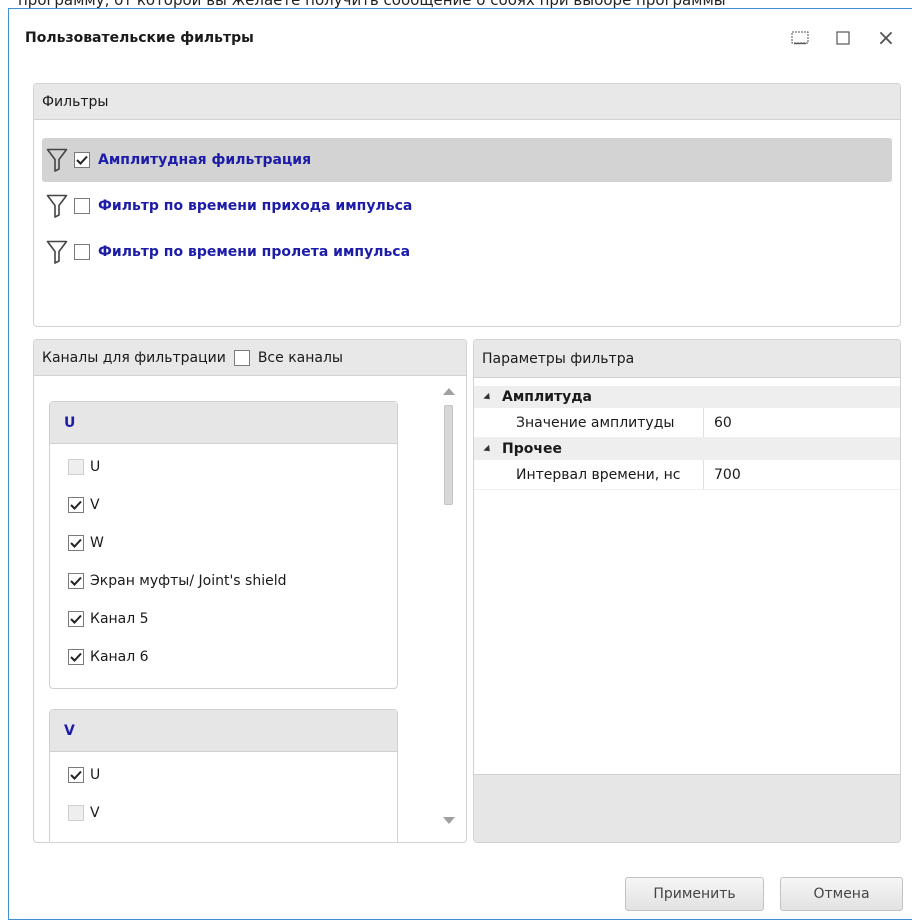  Describe the element at coordinates (86, 543) in the screenshot. I see `channel-item: W` at that location.